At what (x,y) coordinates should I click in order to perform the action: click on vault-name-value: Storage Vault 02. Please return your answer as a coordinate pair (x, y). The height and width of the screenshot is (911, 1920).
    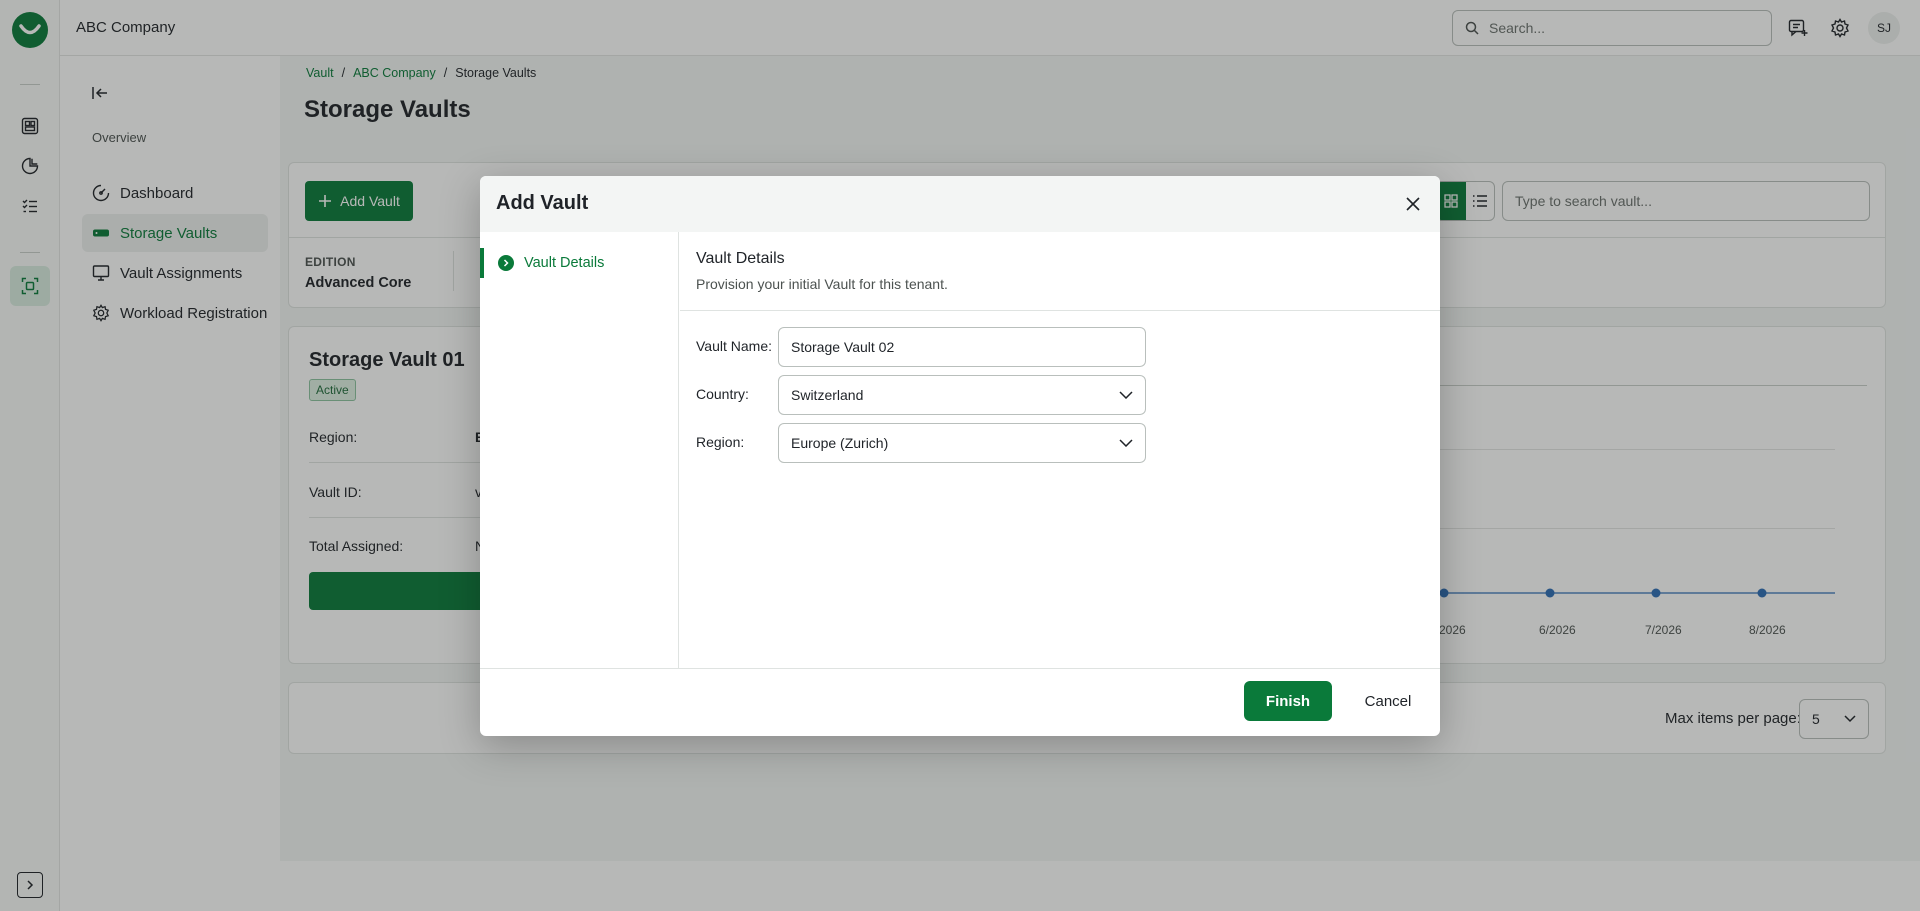
    Looking at the image, I should click on (843, 347).